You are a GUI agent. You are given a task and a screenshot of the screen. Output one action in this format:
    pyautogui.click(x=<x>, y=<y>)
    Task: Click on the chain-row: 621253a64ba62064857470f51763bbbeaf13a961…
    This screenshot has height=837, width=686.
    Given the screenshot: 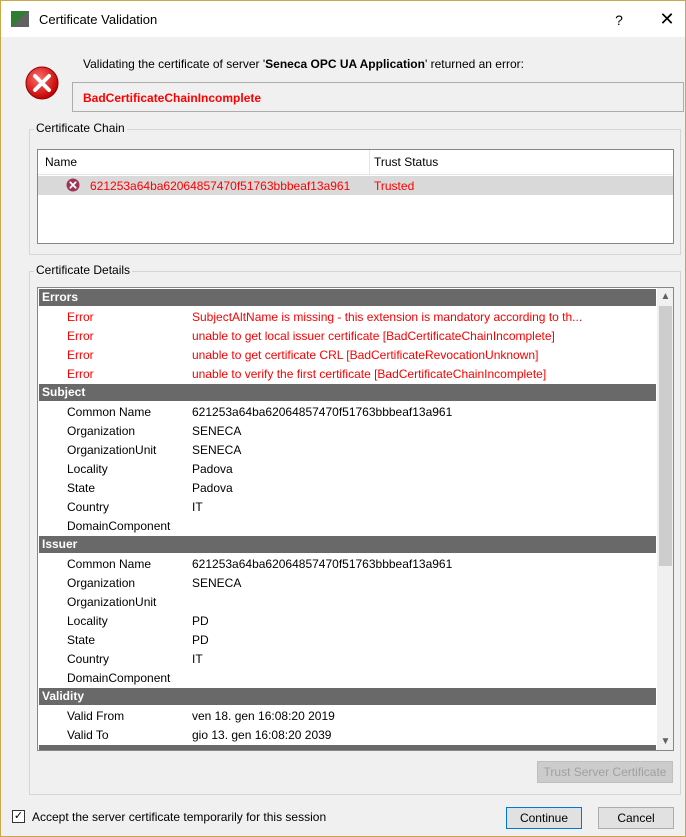 What is the action you would take?
    pyautogui.click(x=355, y=185)
    